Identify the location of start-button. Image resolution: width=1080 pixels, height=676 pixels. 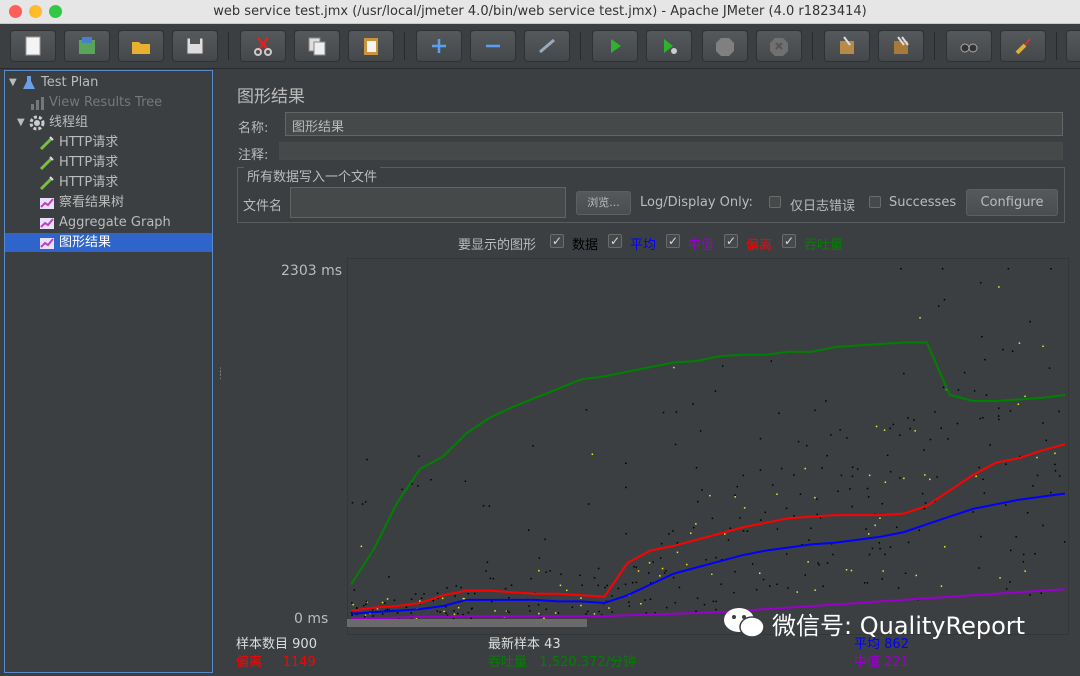
(615, 46).